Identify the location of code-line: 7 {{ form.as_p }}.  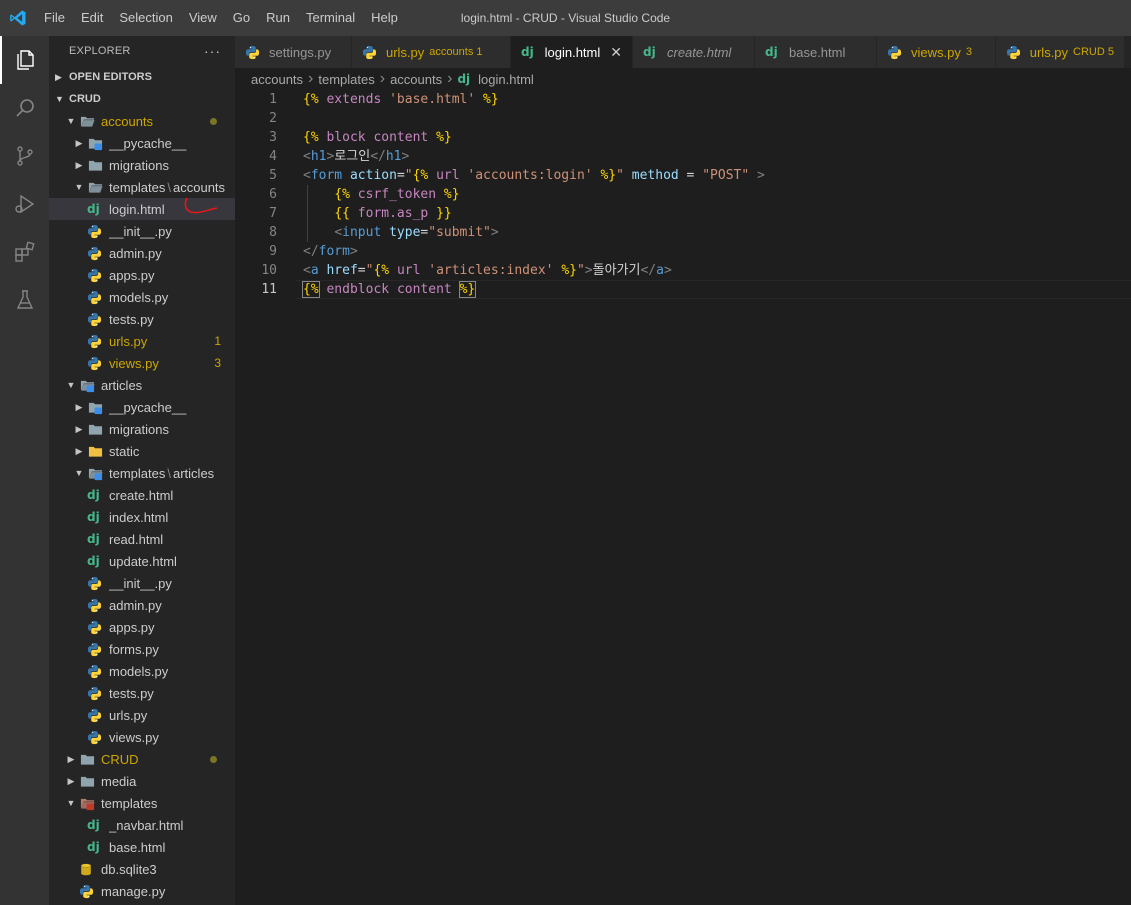
(683, 213).